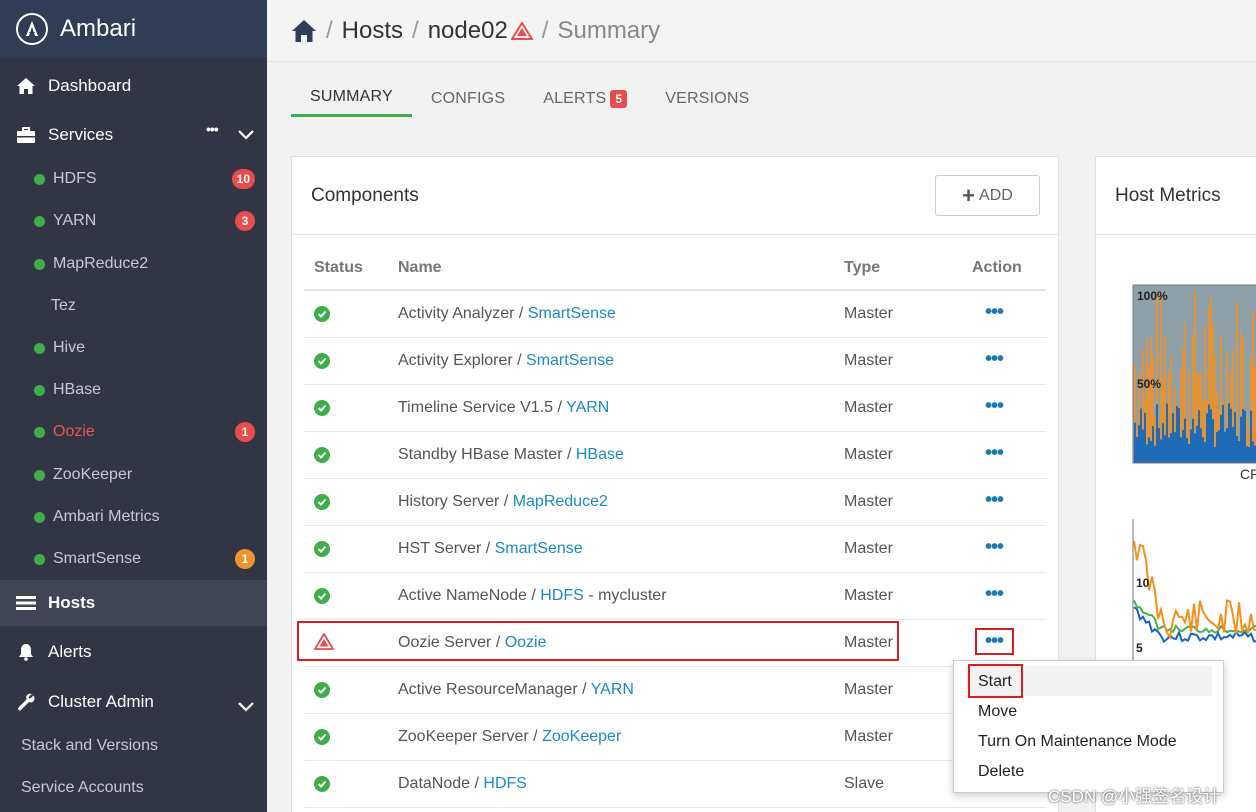 The image size is (1256, 812). Describe the element at coordinates (365, 195) in the screenshot. I see `components-title: Components` at that location.